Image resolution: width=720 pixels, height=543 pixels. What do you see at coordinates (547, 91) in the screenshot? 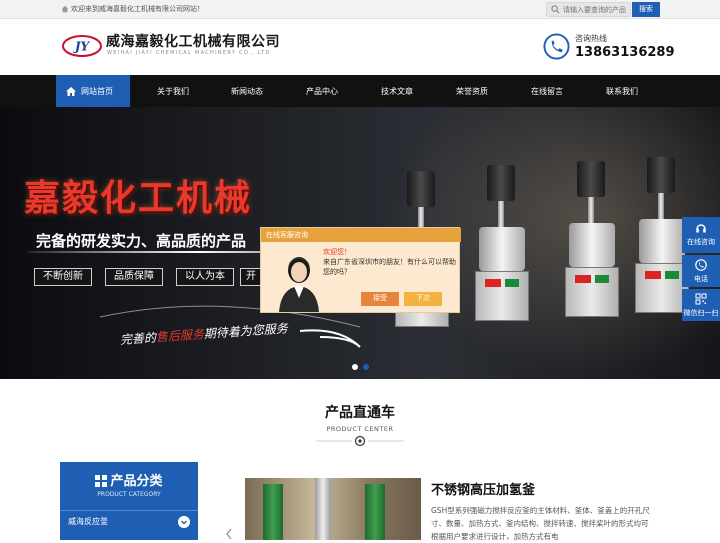
I see `nav-message: 在线留言` at bounding box center [547, 91].